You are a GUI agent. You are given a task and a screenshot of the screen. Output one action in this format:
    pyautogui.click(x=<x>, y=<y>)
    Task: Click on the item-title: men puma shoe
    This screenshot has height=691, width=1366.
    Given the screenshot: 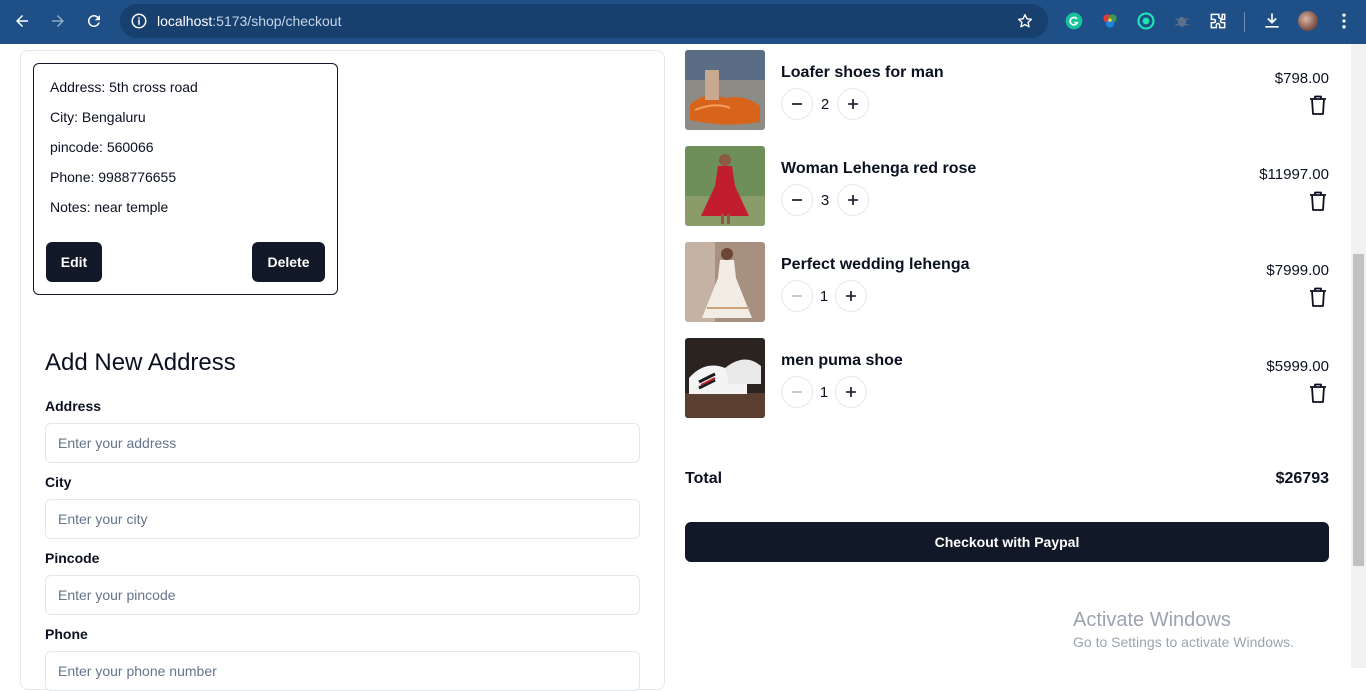 What is the action you would take?
    pyautogui.click(x=842, y=360)
    